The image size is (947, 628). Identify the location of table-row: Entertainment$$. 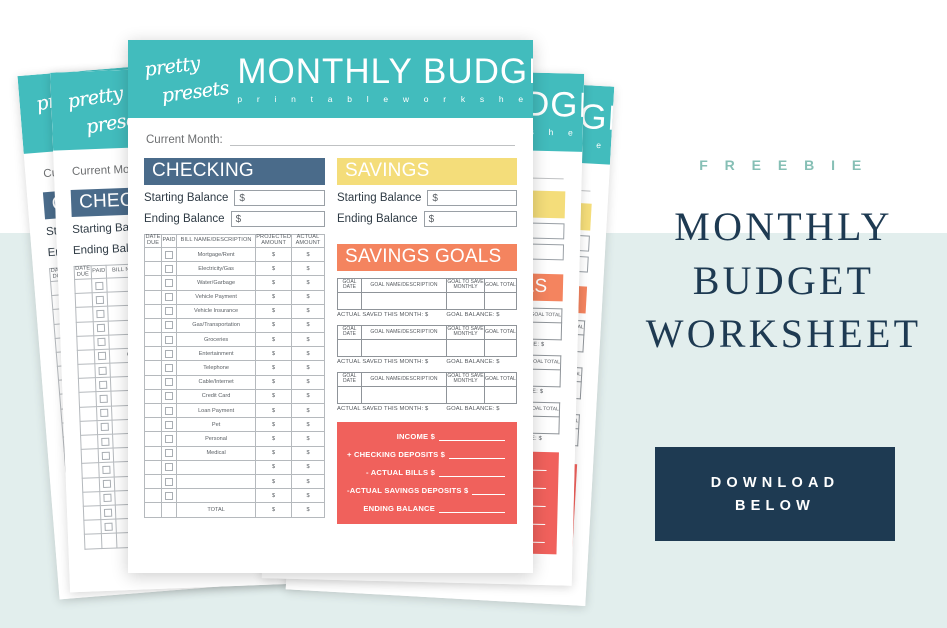
(234, 354).